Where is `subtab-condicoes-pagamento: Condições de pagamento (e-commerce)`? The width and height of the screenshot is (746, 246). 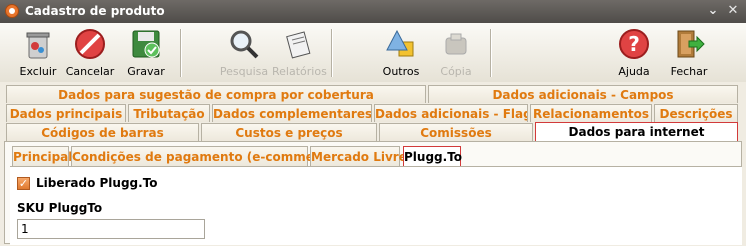 subtab-condicoes-pagamento: Condições de pagamento (e-commerce) is located at coordinates (206, 156).